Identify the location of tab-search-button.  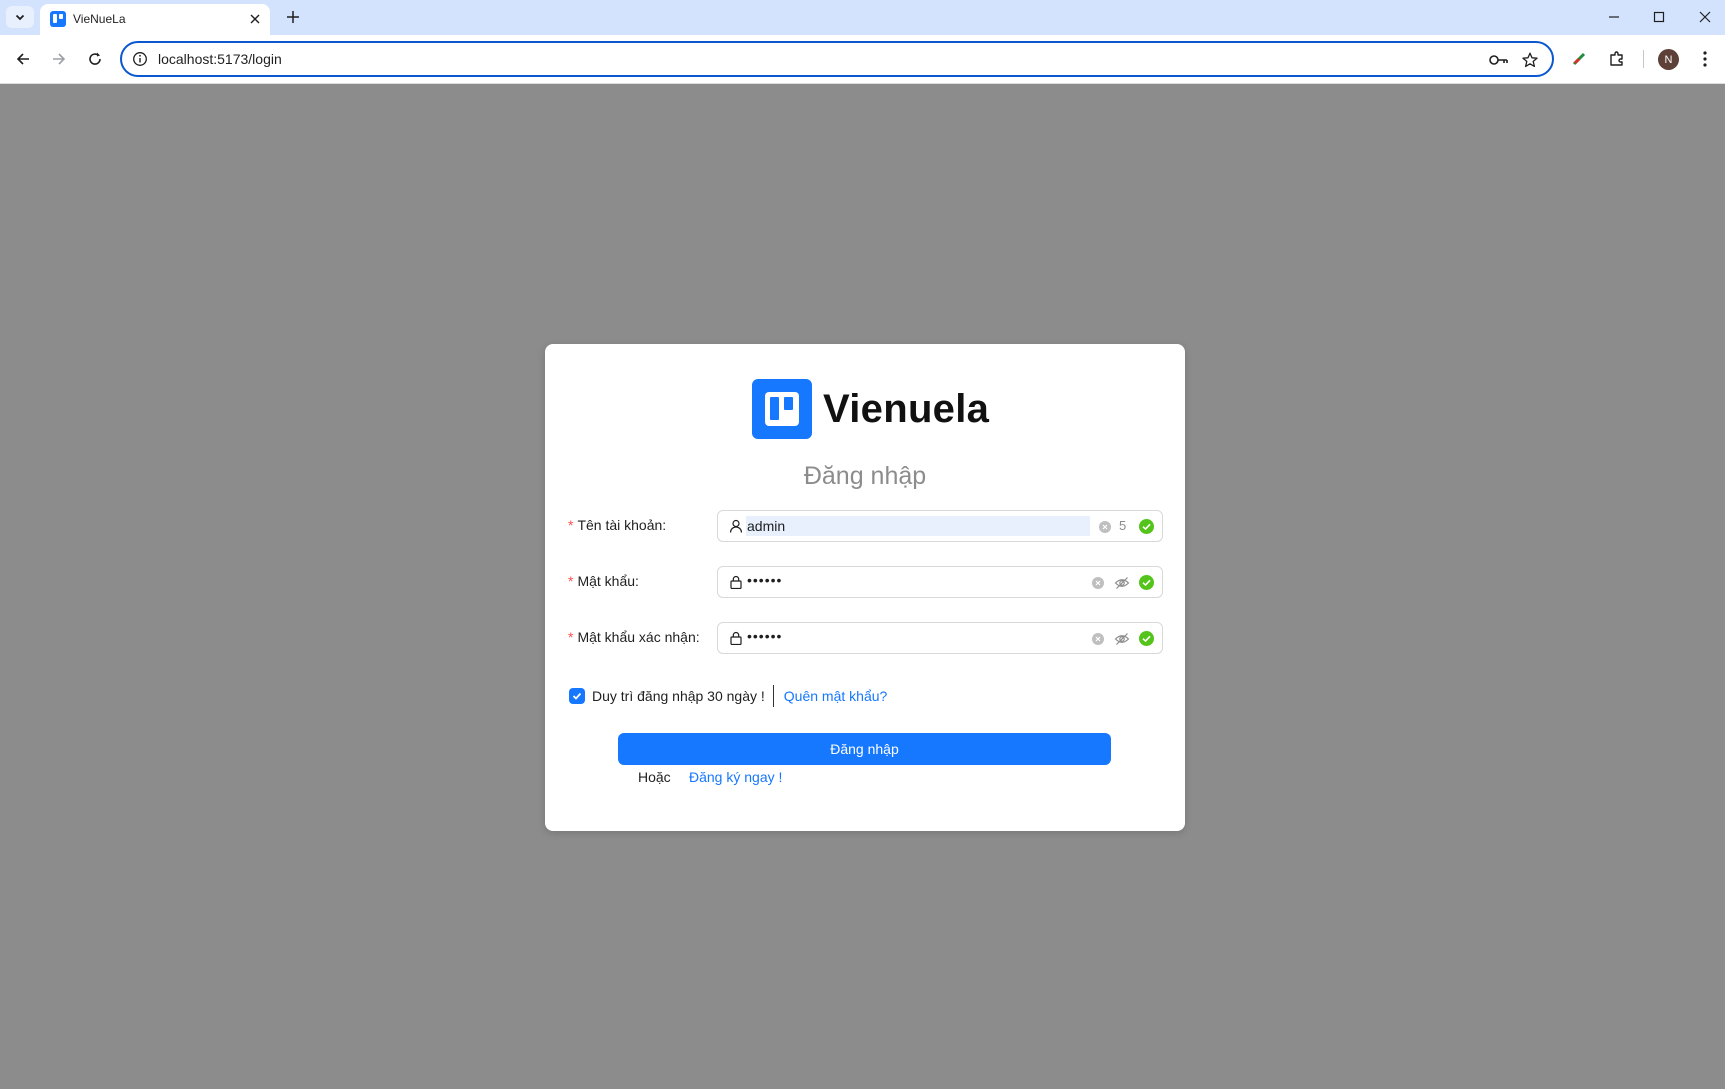
(20, 17).